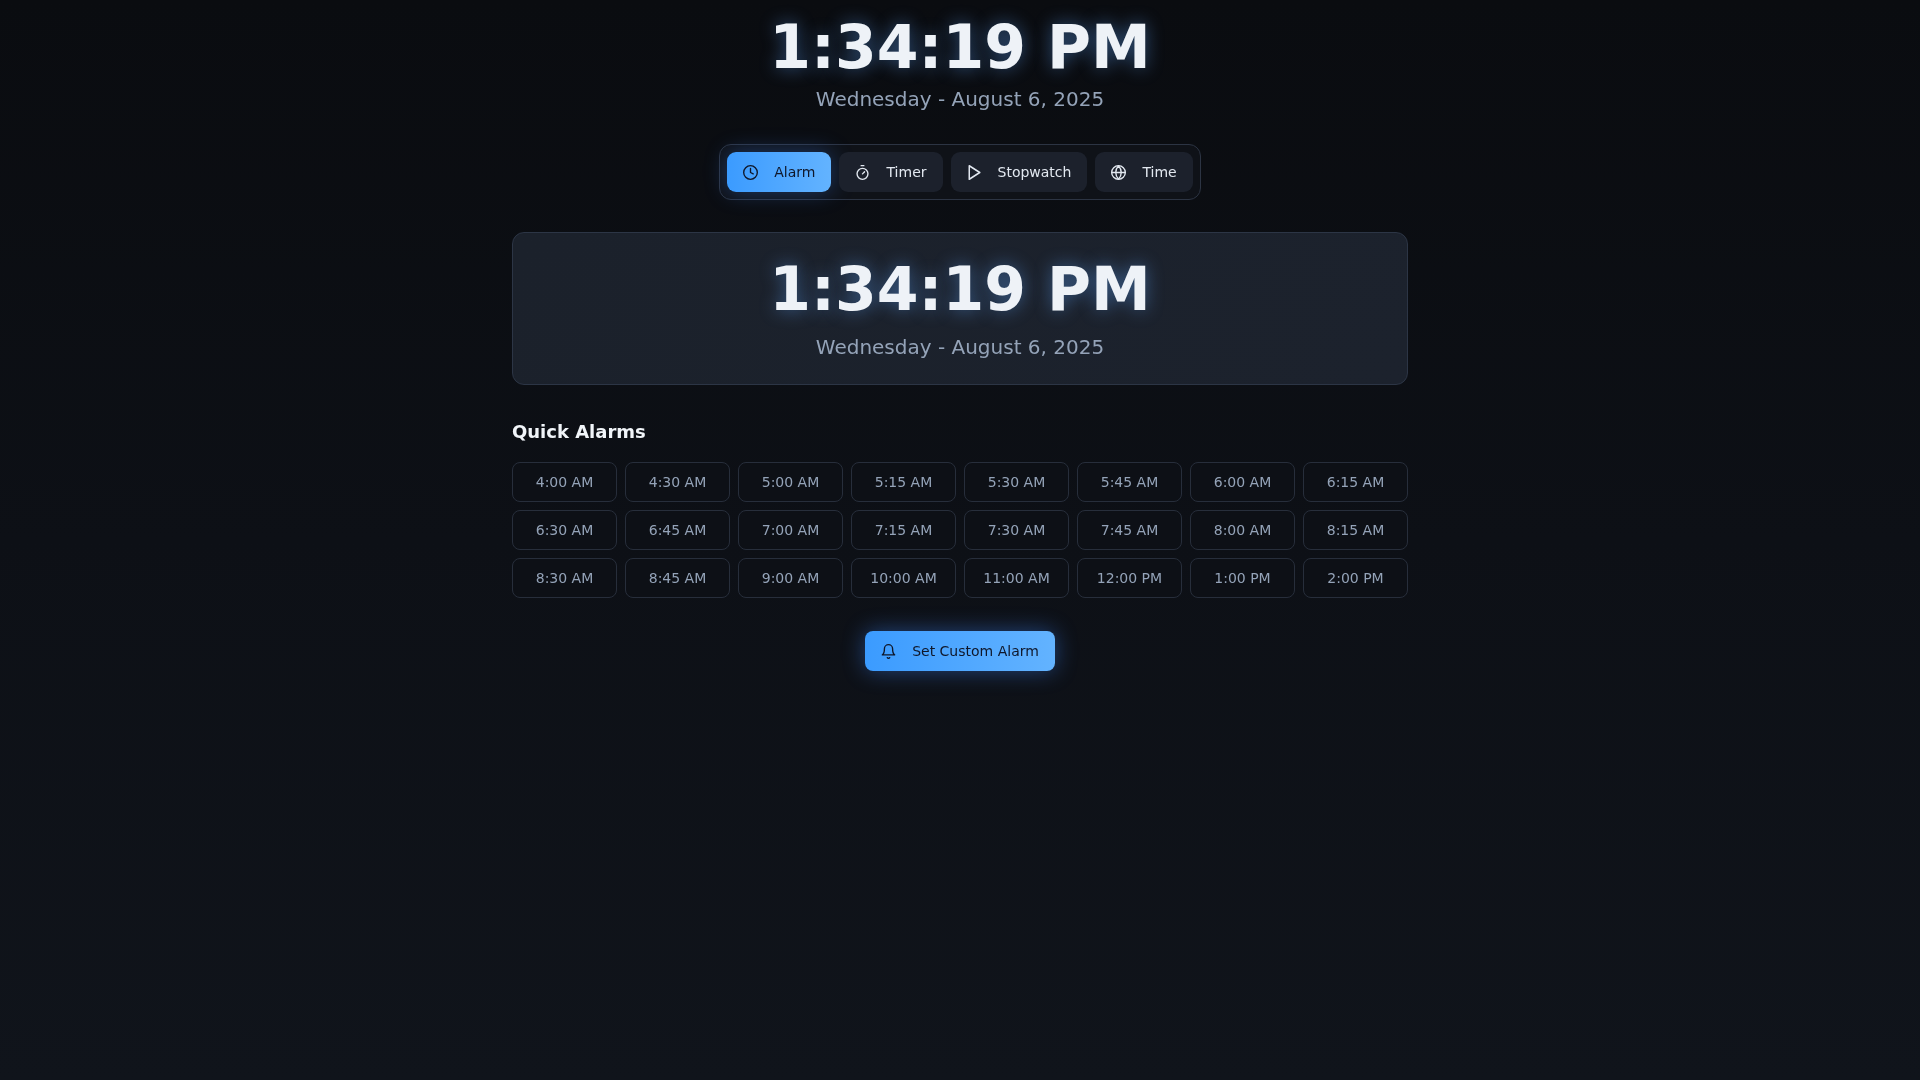  I want to click on quick-alarm-button: 6:45 AM, so click(677, 530).